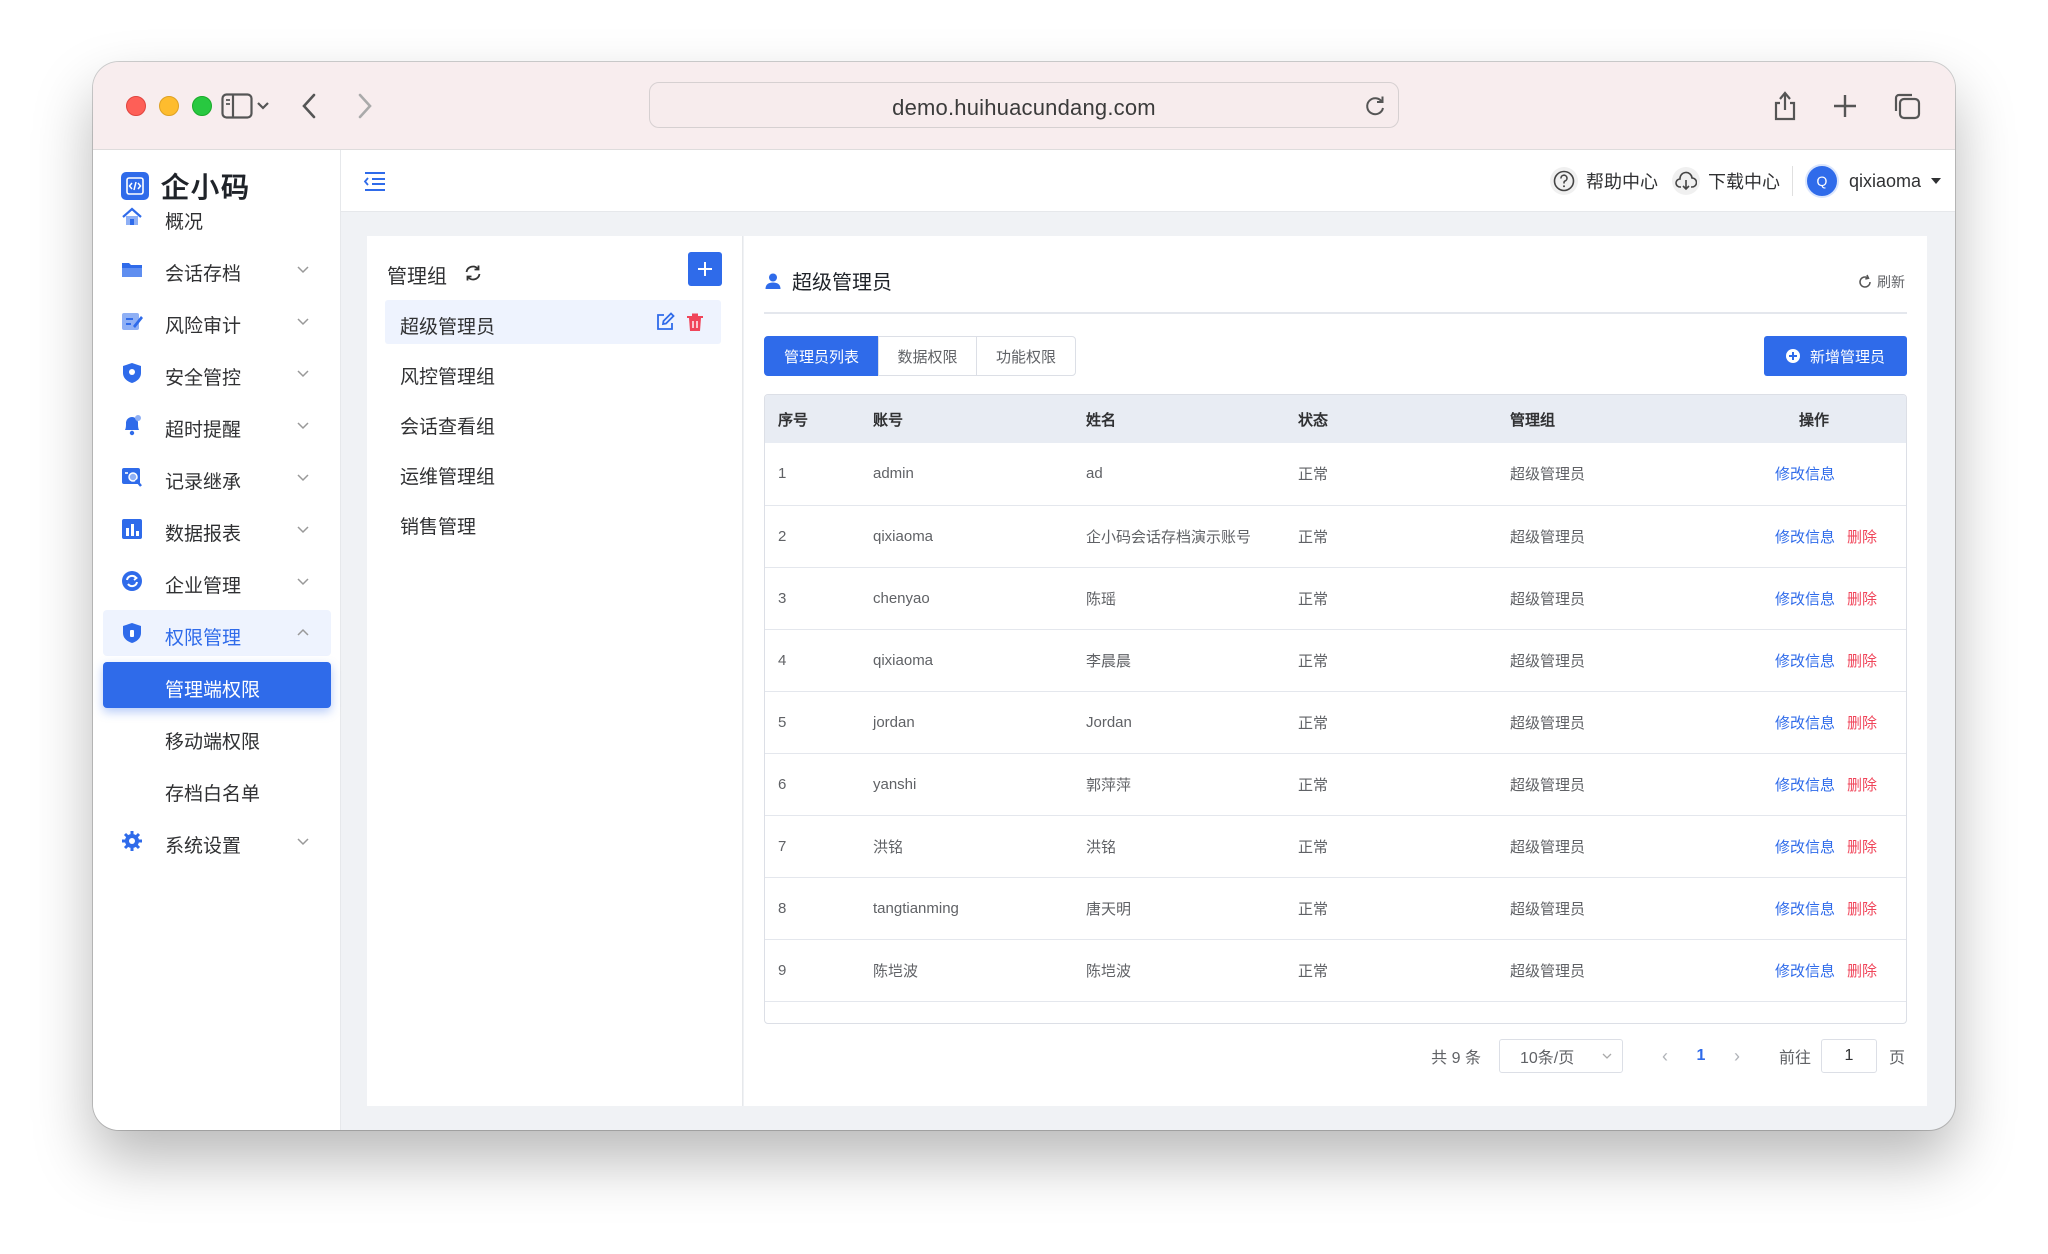 This screenshot has height=1254, width=2048. I want to click on top-header: 帮助中心 下载中心 Q qixiaoma, so click(1148, 181).